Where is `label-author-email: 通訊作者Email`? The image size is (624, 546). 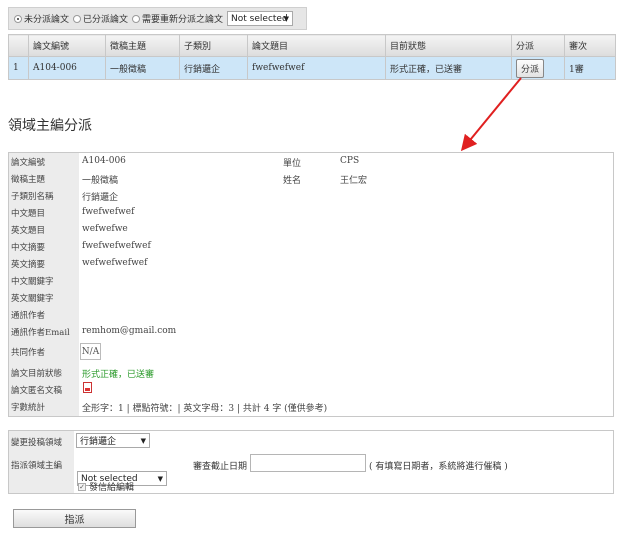 label-author-email: 通訊作者Email is located at coordinates (40, 333).